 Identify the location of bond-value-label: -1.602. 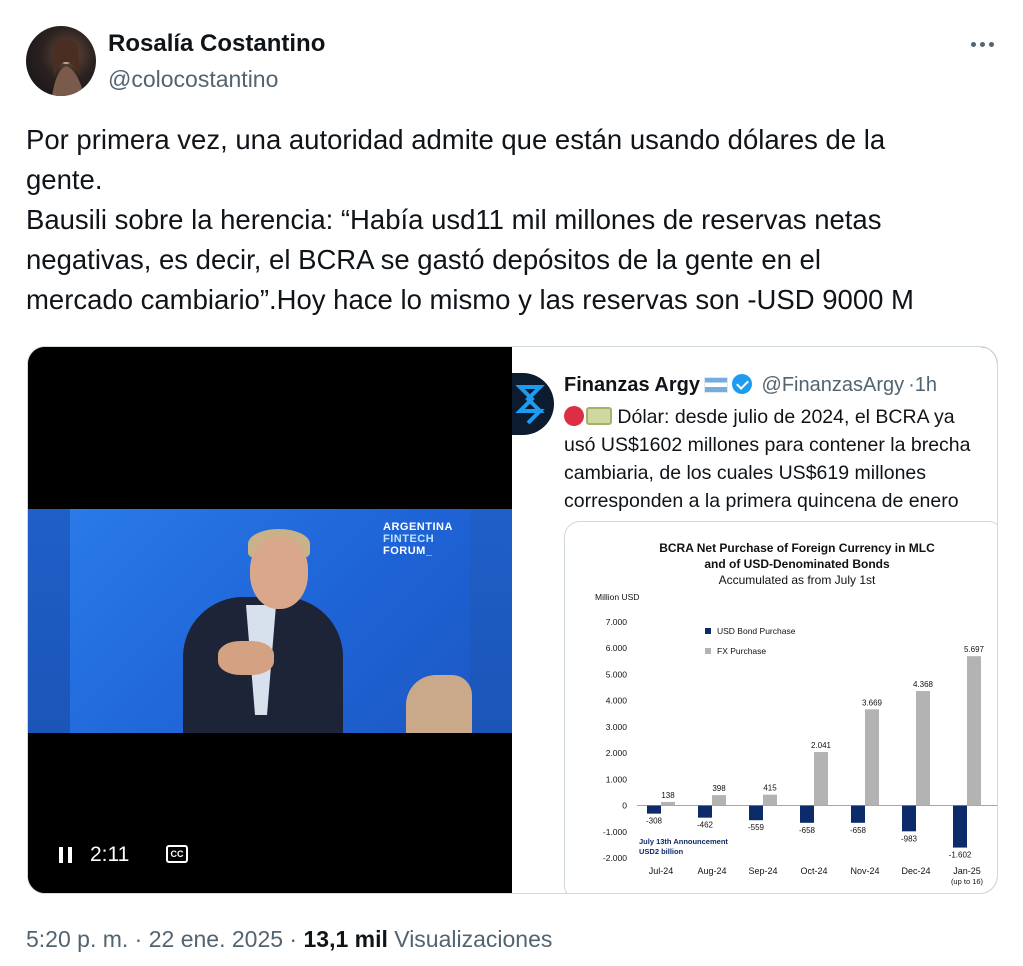
(960, 855).